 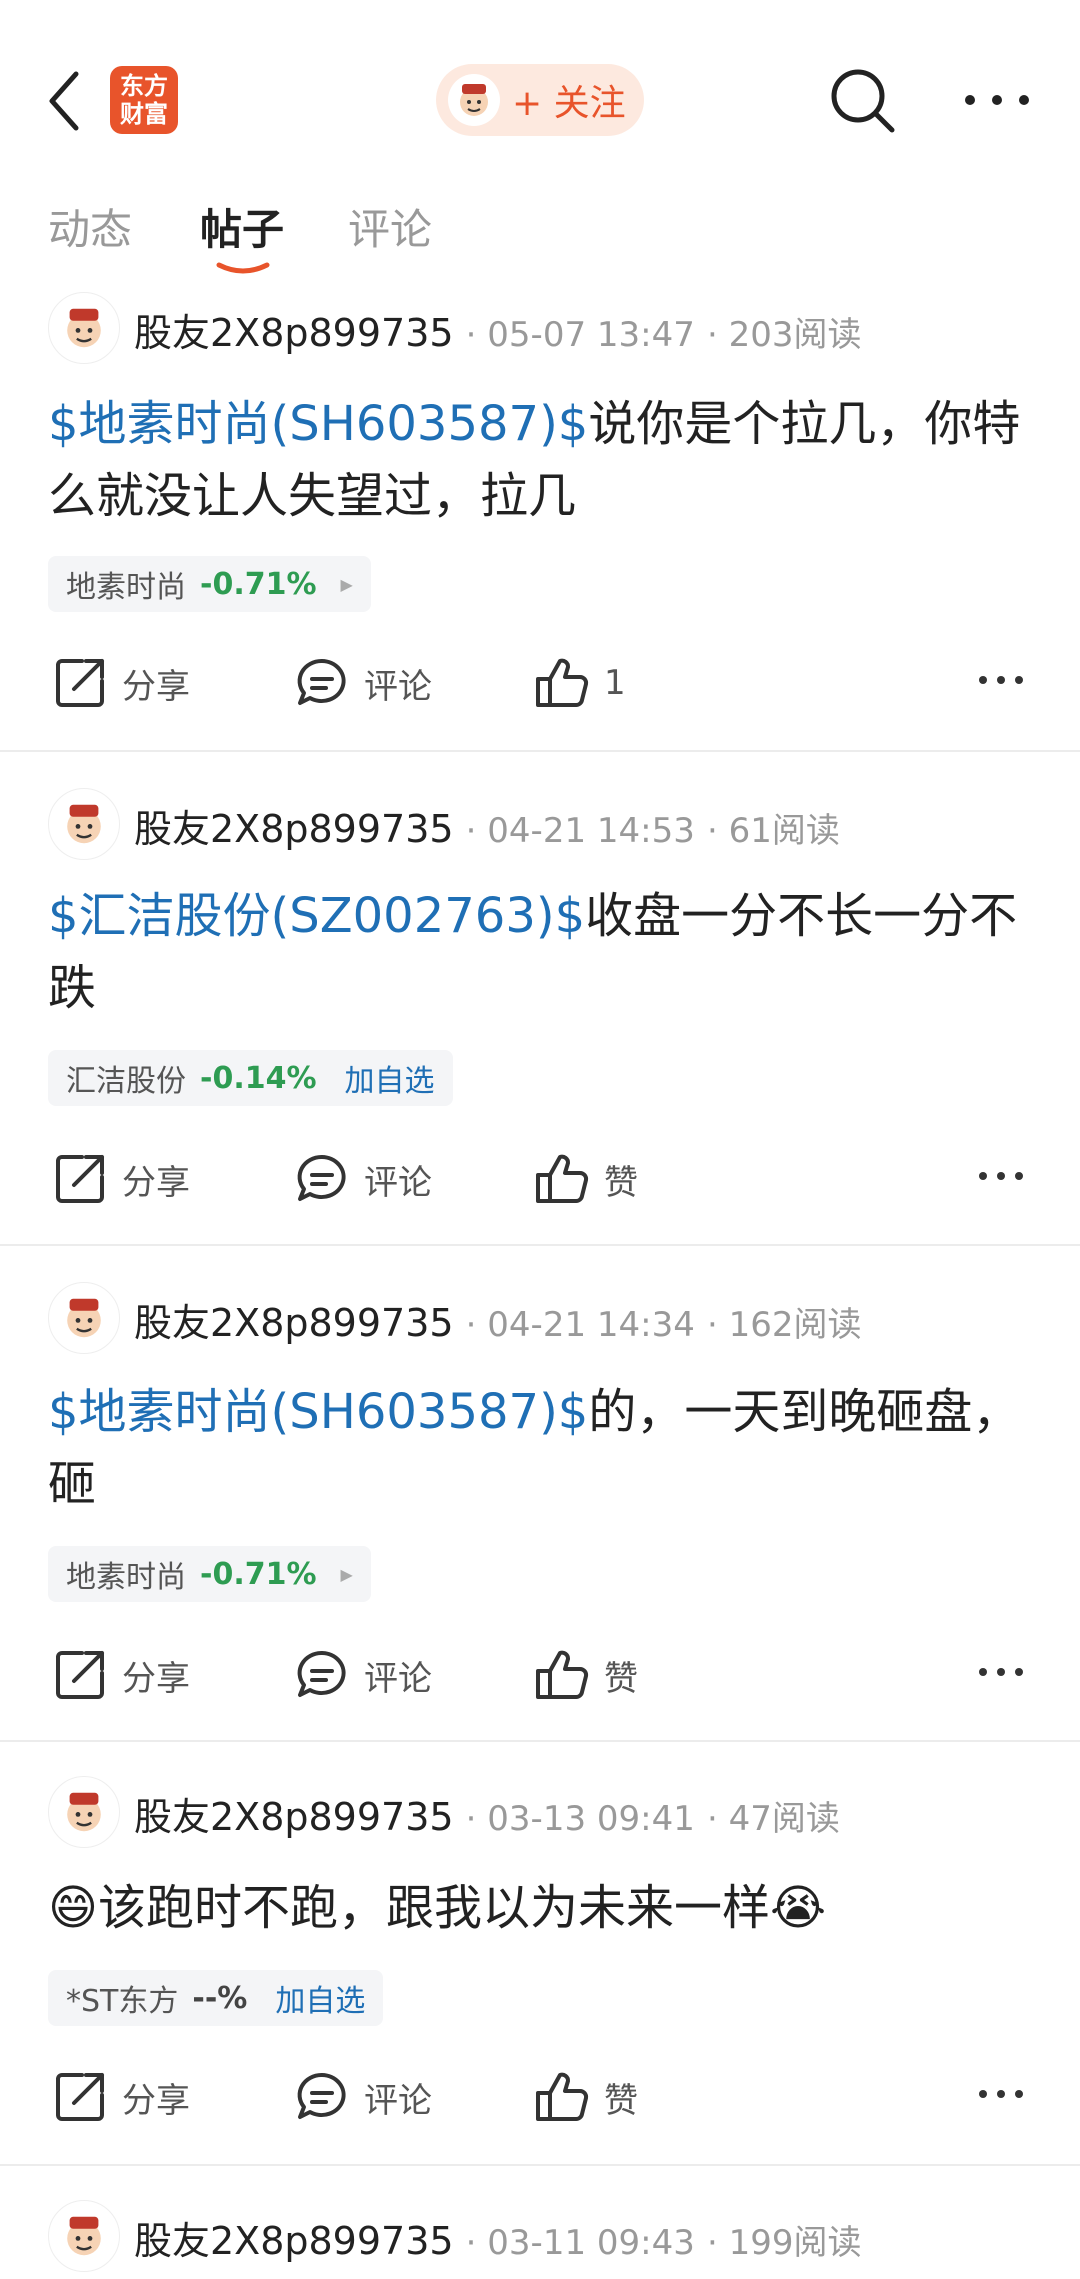 What do you see at coordinates (90, 226) in the screenshot?
I see `tab-activity: 动态` at bounding box center [90, 226].